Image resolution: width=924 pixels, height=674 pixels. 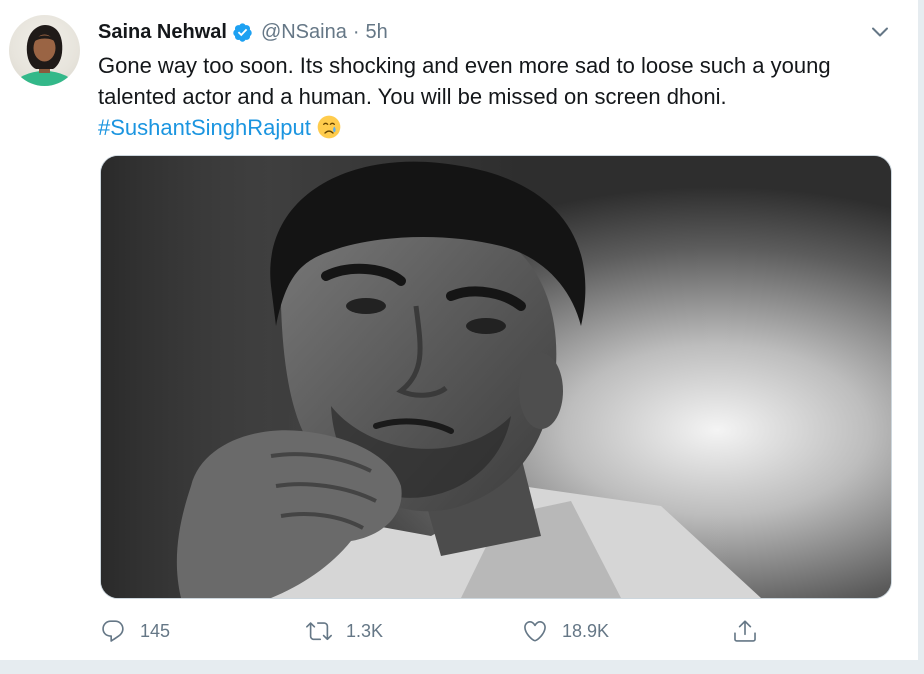 I want to click on tweet-header: Saina Nehwal @NSaina · 5h, so click(x=243, y=32).